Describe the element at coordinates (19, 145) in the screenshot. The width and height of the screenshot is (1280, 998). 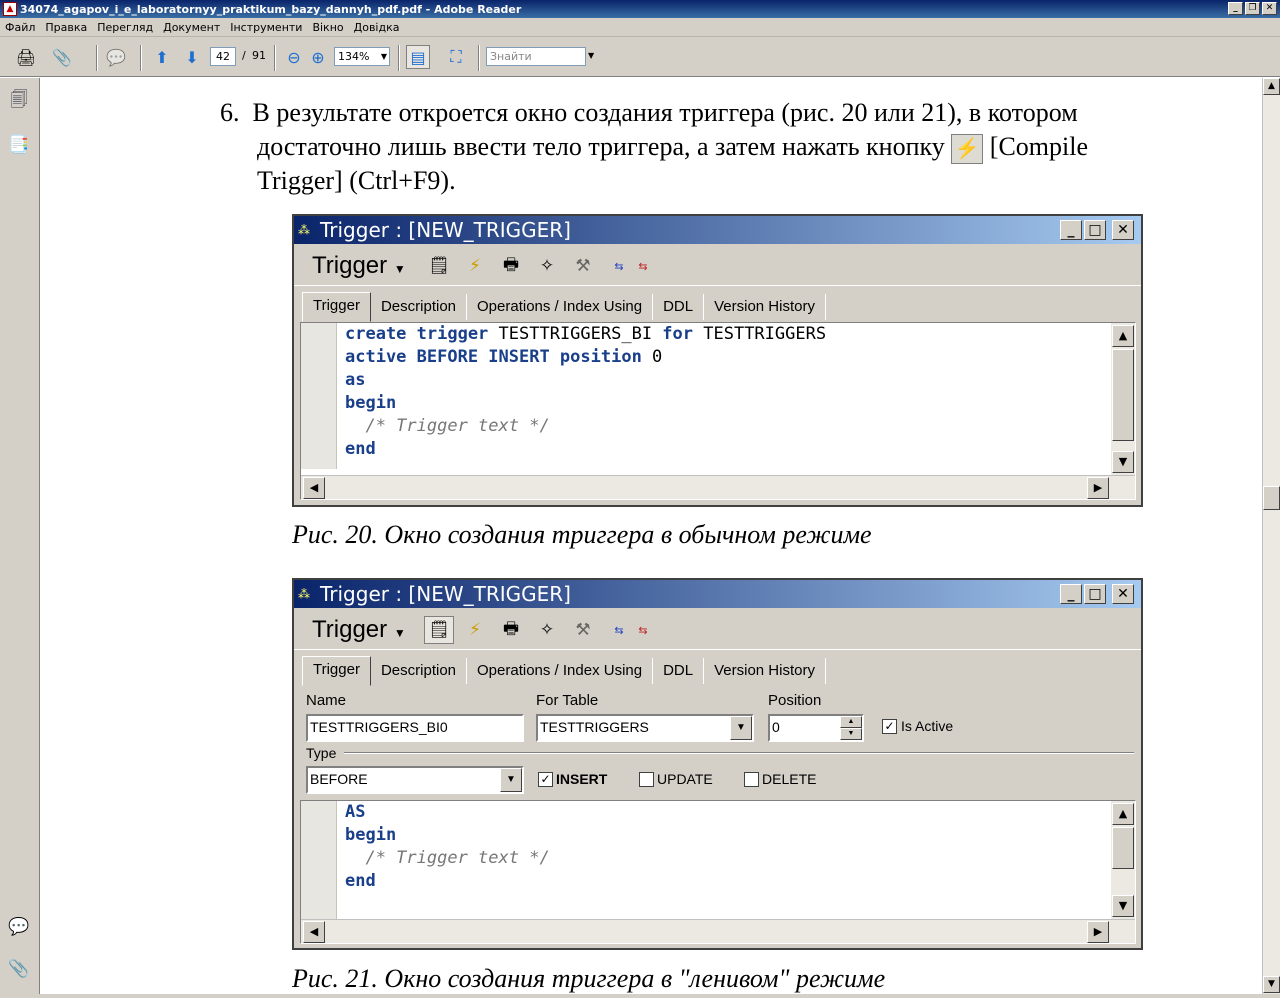
I see `bookmarks-icon: 📑` at that location.